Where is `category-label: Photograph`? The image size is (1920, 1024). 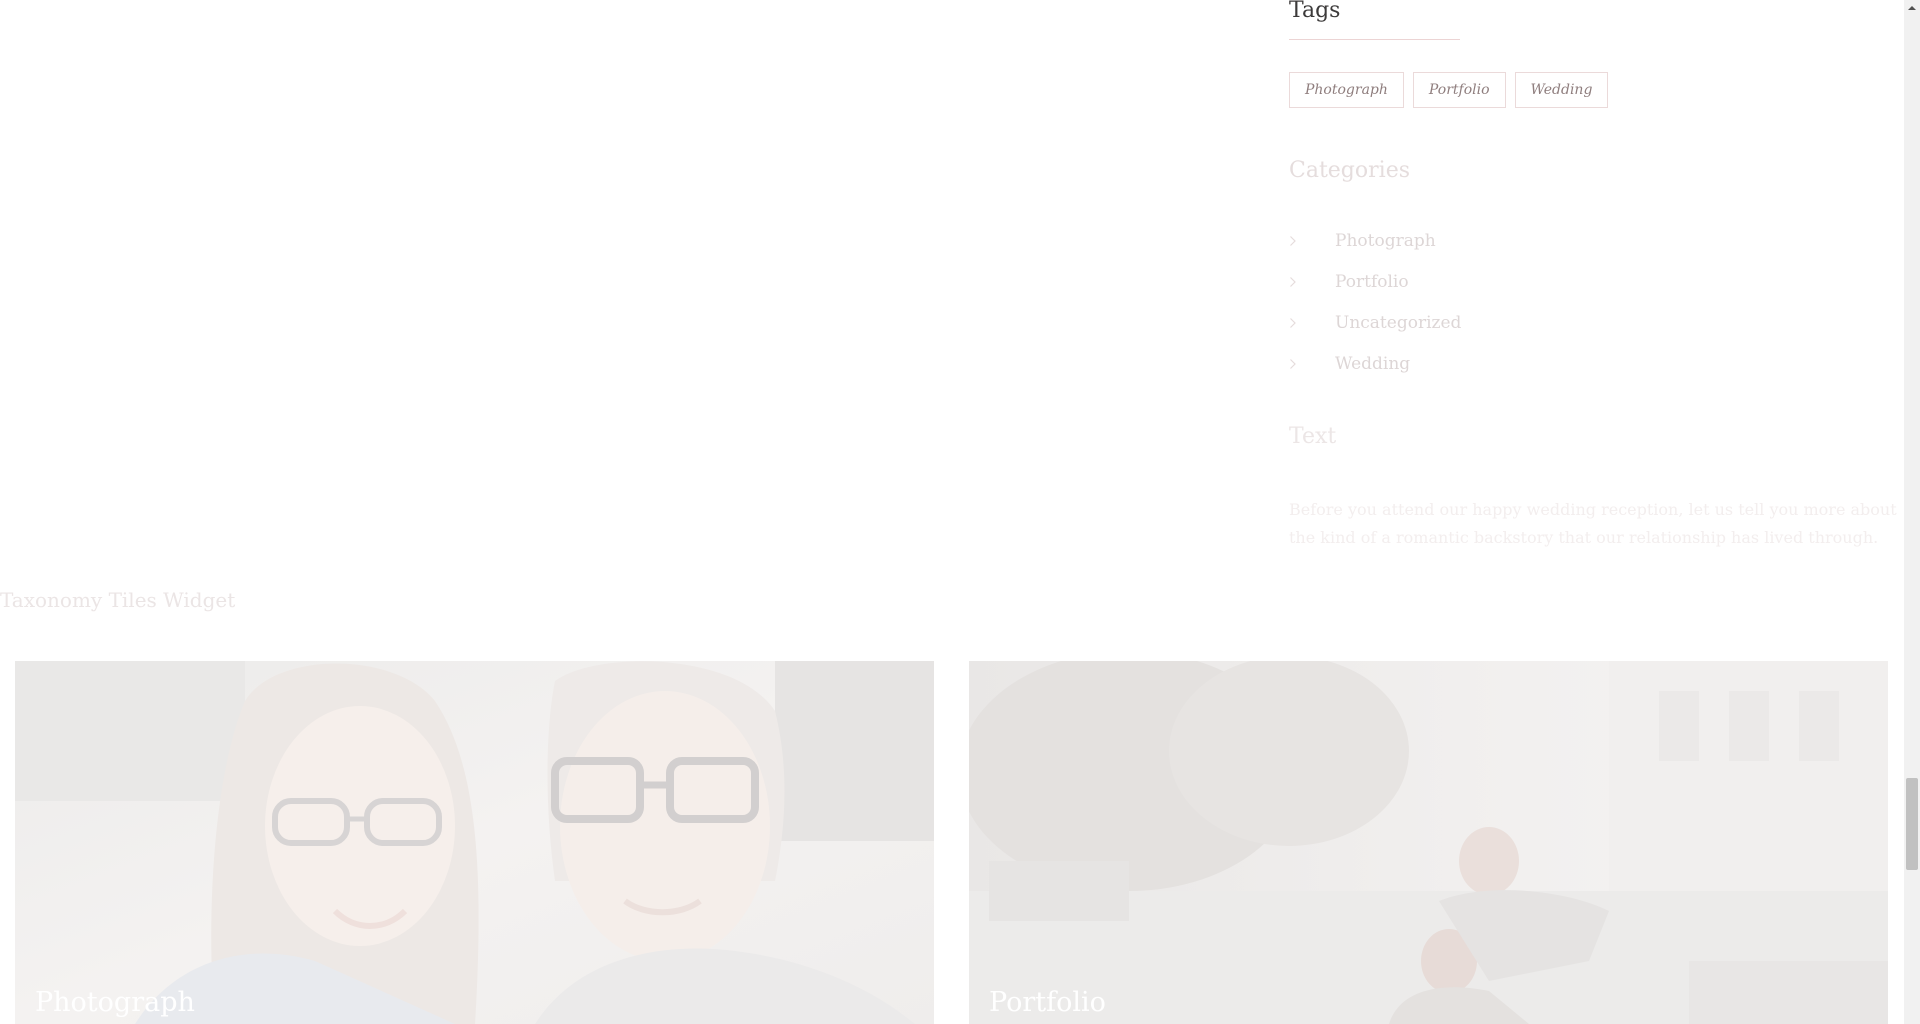 category-label: Photograph is located at coordinates (1385, 241).